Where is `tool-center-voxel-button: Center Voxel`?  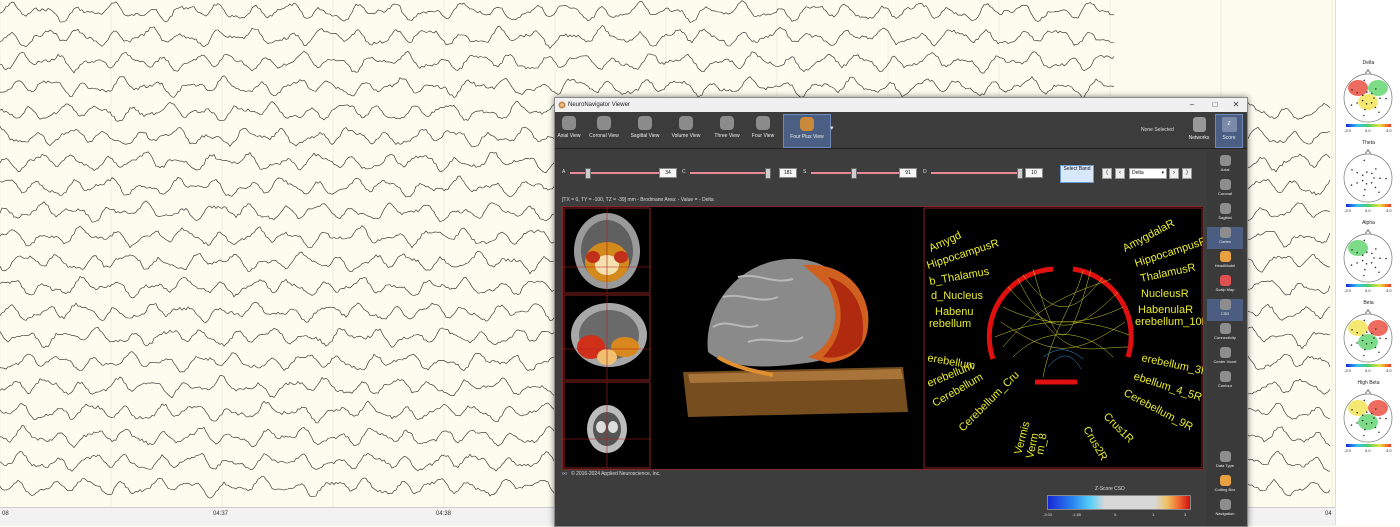 tool-center-voxel-button: Center Voxel is located at coordinates (1225, 358).